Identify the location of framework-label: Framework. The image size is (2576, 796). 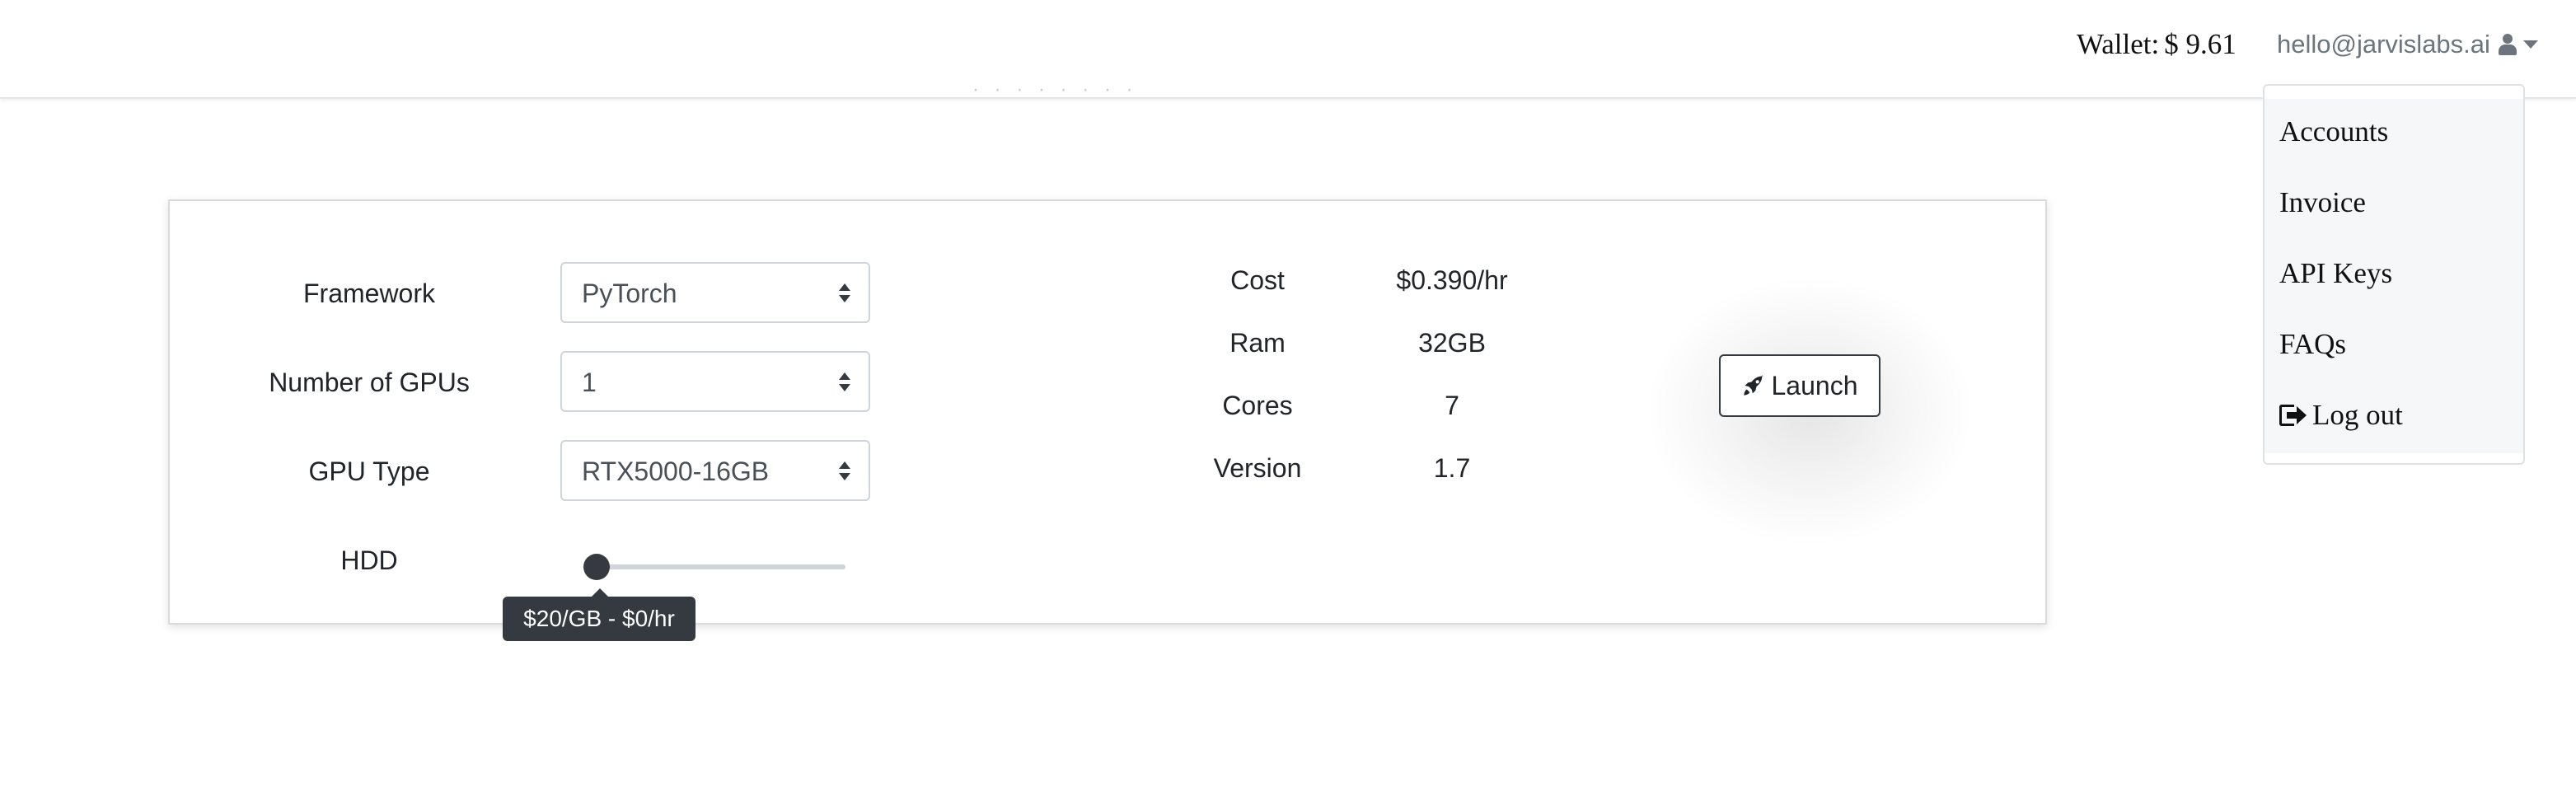
(368, 293).